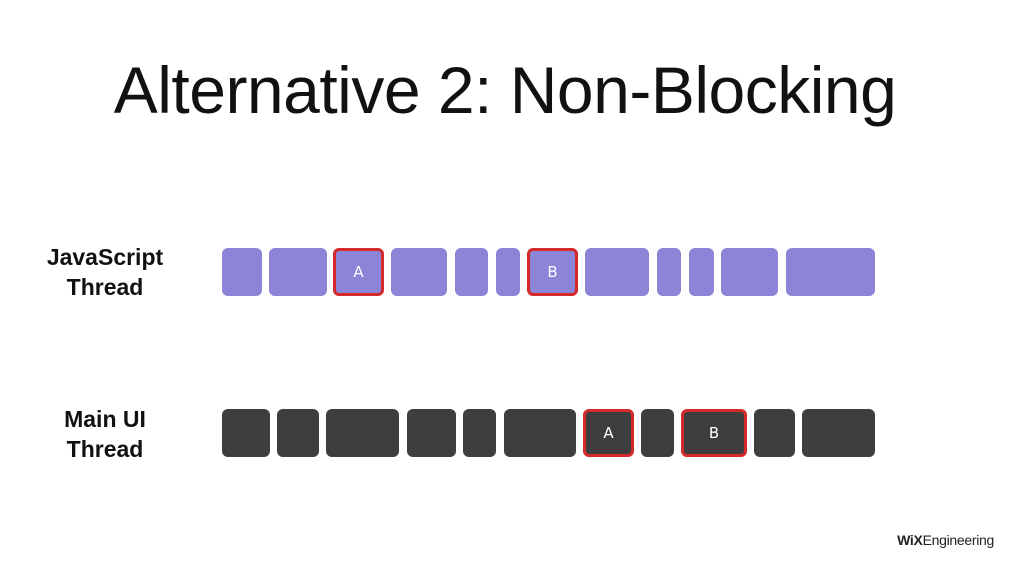  I want to click on brand-rest-text: Engineering, so click(958, 540).